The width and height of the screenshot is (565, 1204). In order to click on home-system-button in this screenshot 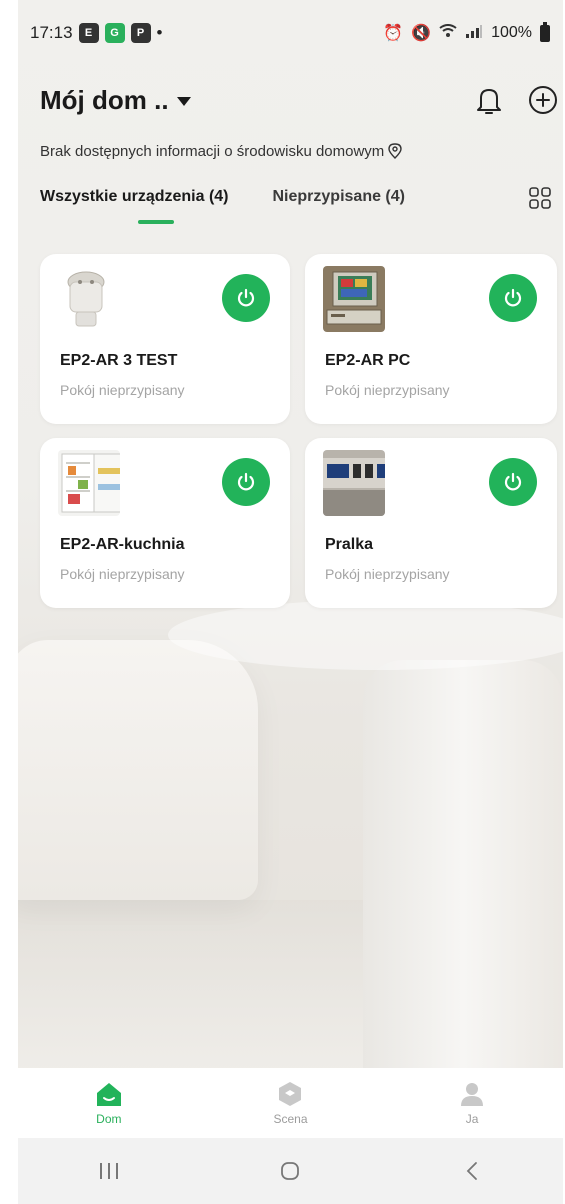, I will do `click(290, 1171)`.